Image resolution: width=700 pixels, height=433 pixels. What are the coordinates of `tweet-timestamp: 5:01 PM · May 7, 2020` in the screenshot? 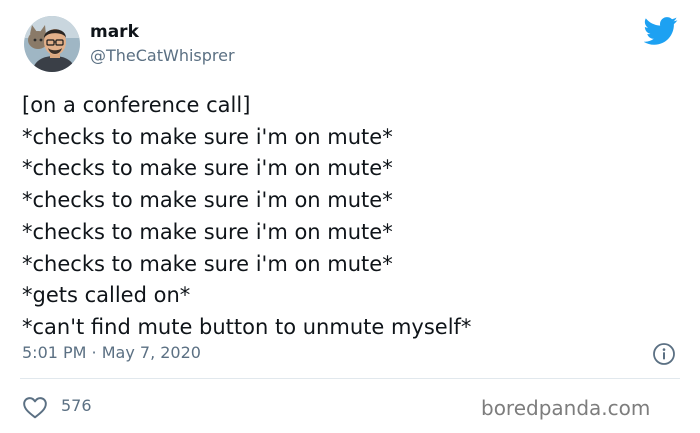 It's located at (111, 353).